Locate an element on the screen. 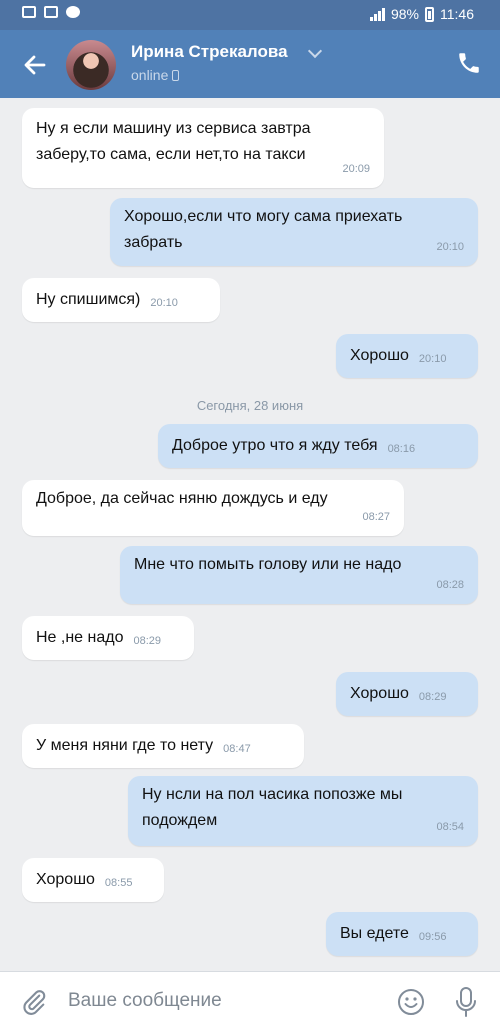 Image resolution: width=500 pixels, height=1032 pixels. message-time: 08:47 is located at coordinates (237, 749).